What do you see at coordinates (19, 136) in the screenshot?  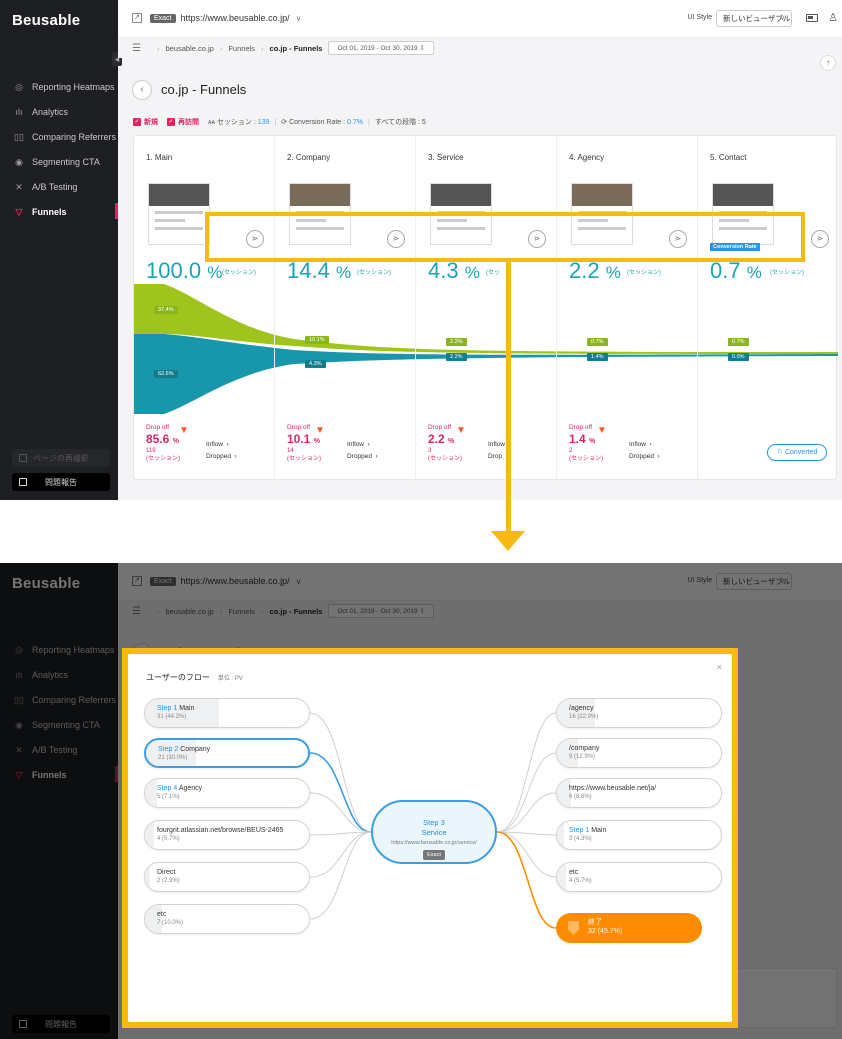 I see `compare-icon: ▯▯` at bounding box center [19, 136].